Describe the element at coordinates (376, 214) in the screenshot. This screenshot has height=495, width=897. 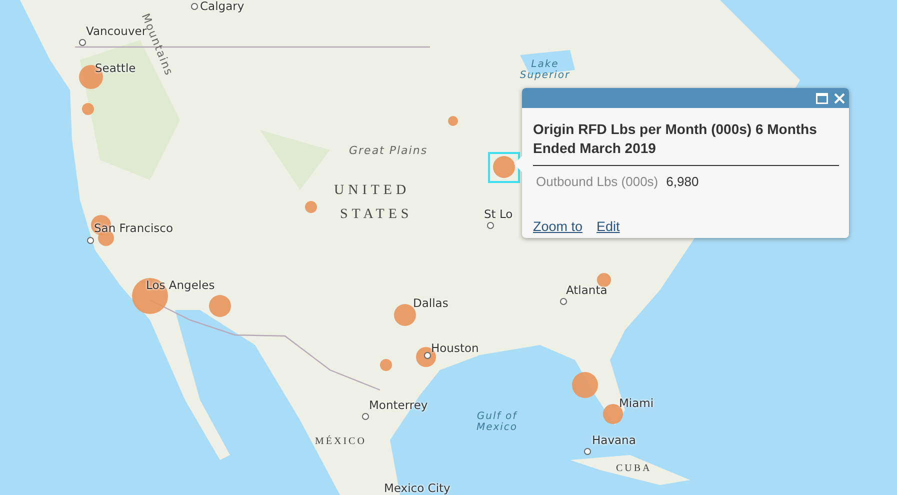
I see `map-label: STATES` at that location.